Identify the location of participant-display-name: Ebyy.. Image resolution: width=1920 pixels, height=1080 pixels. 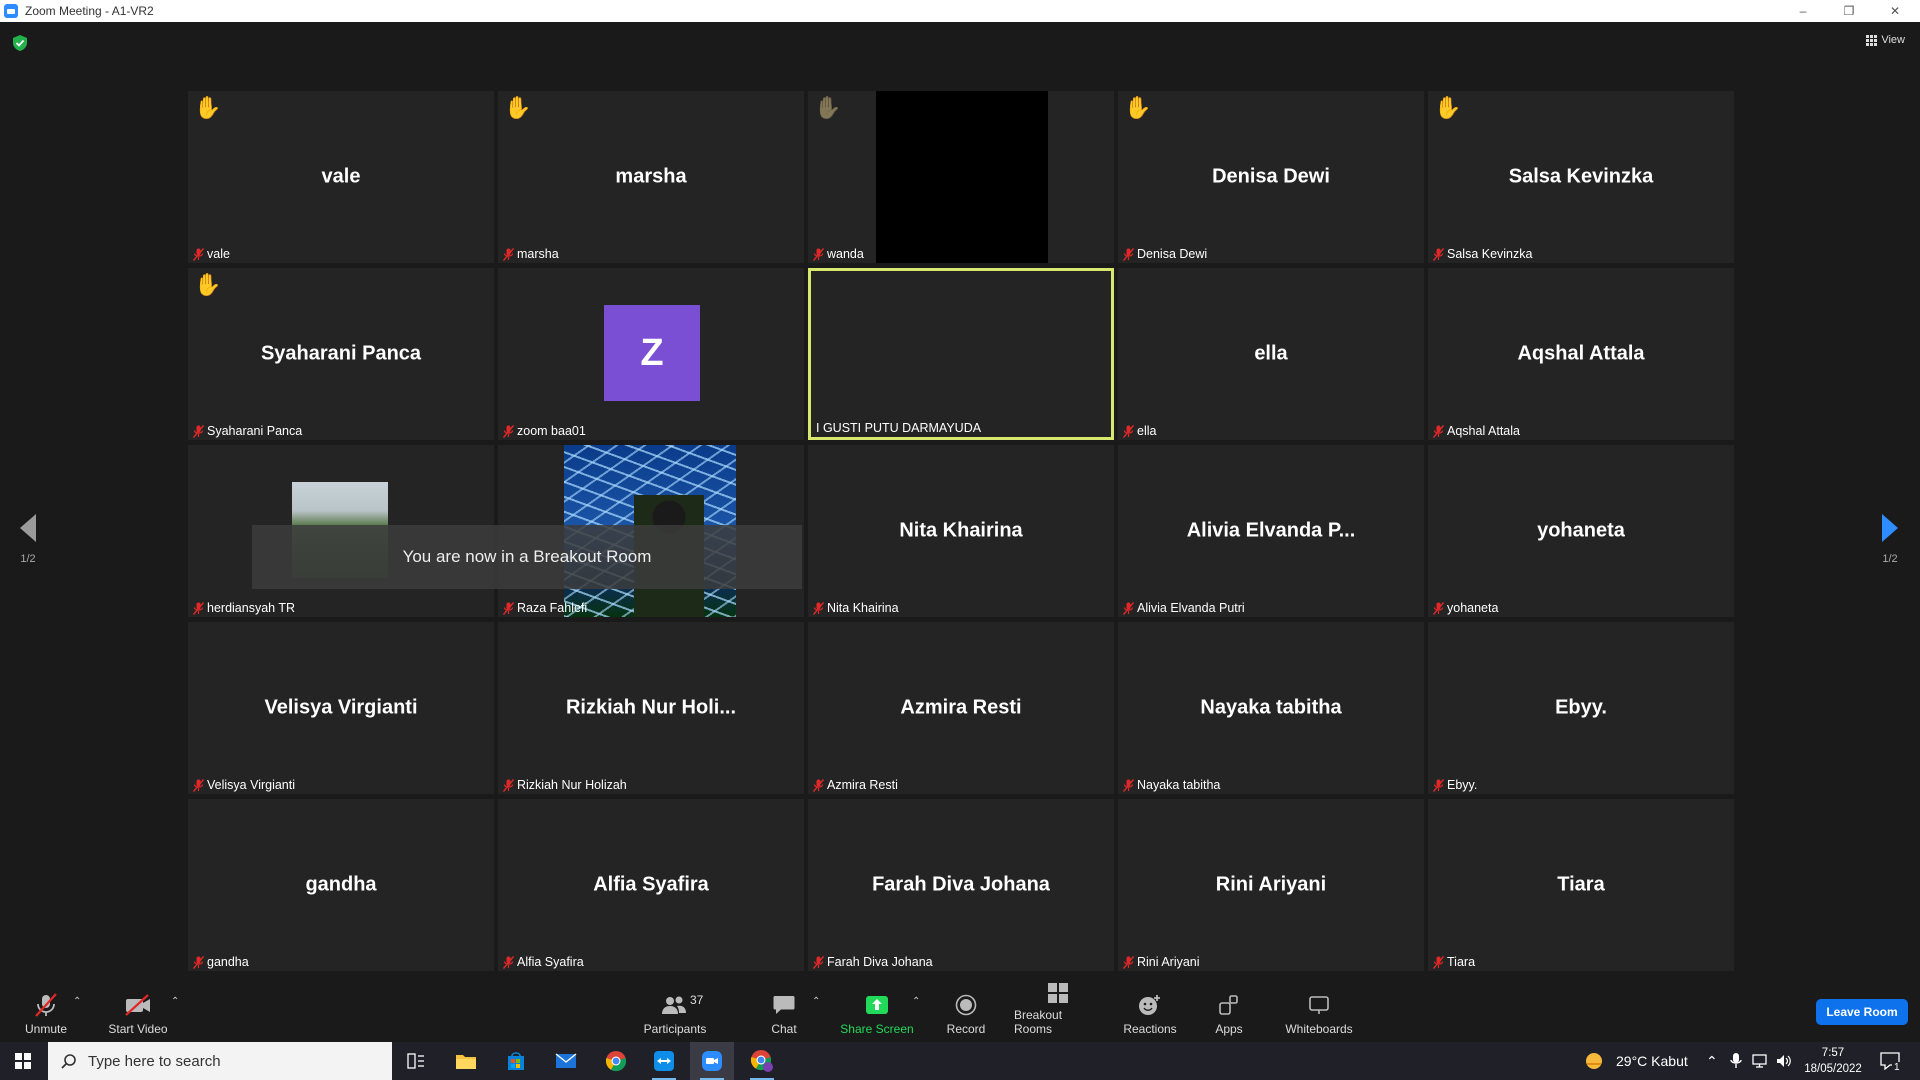
(1581, 707).